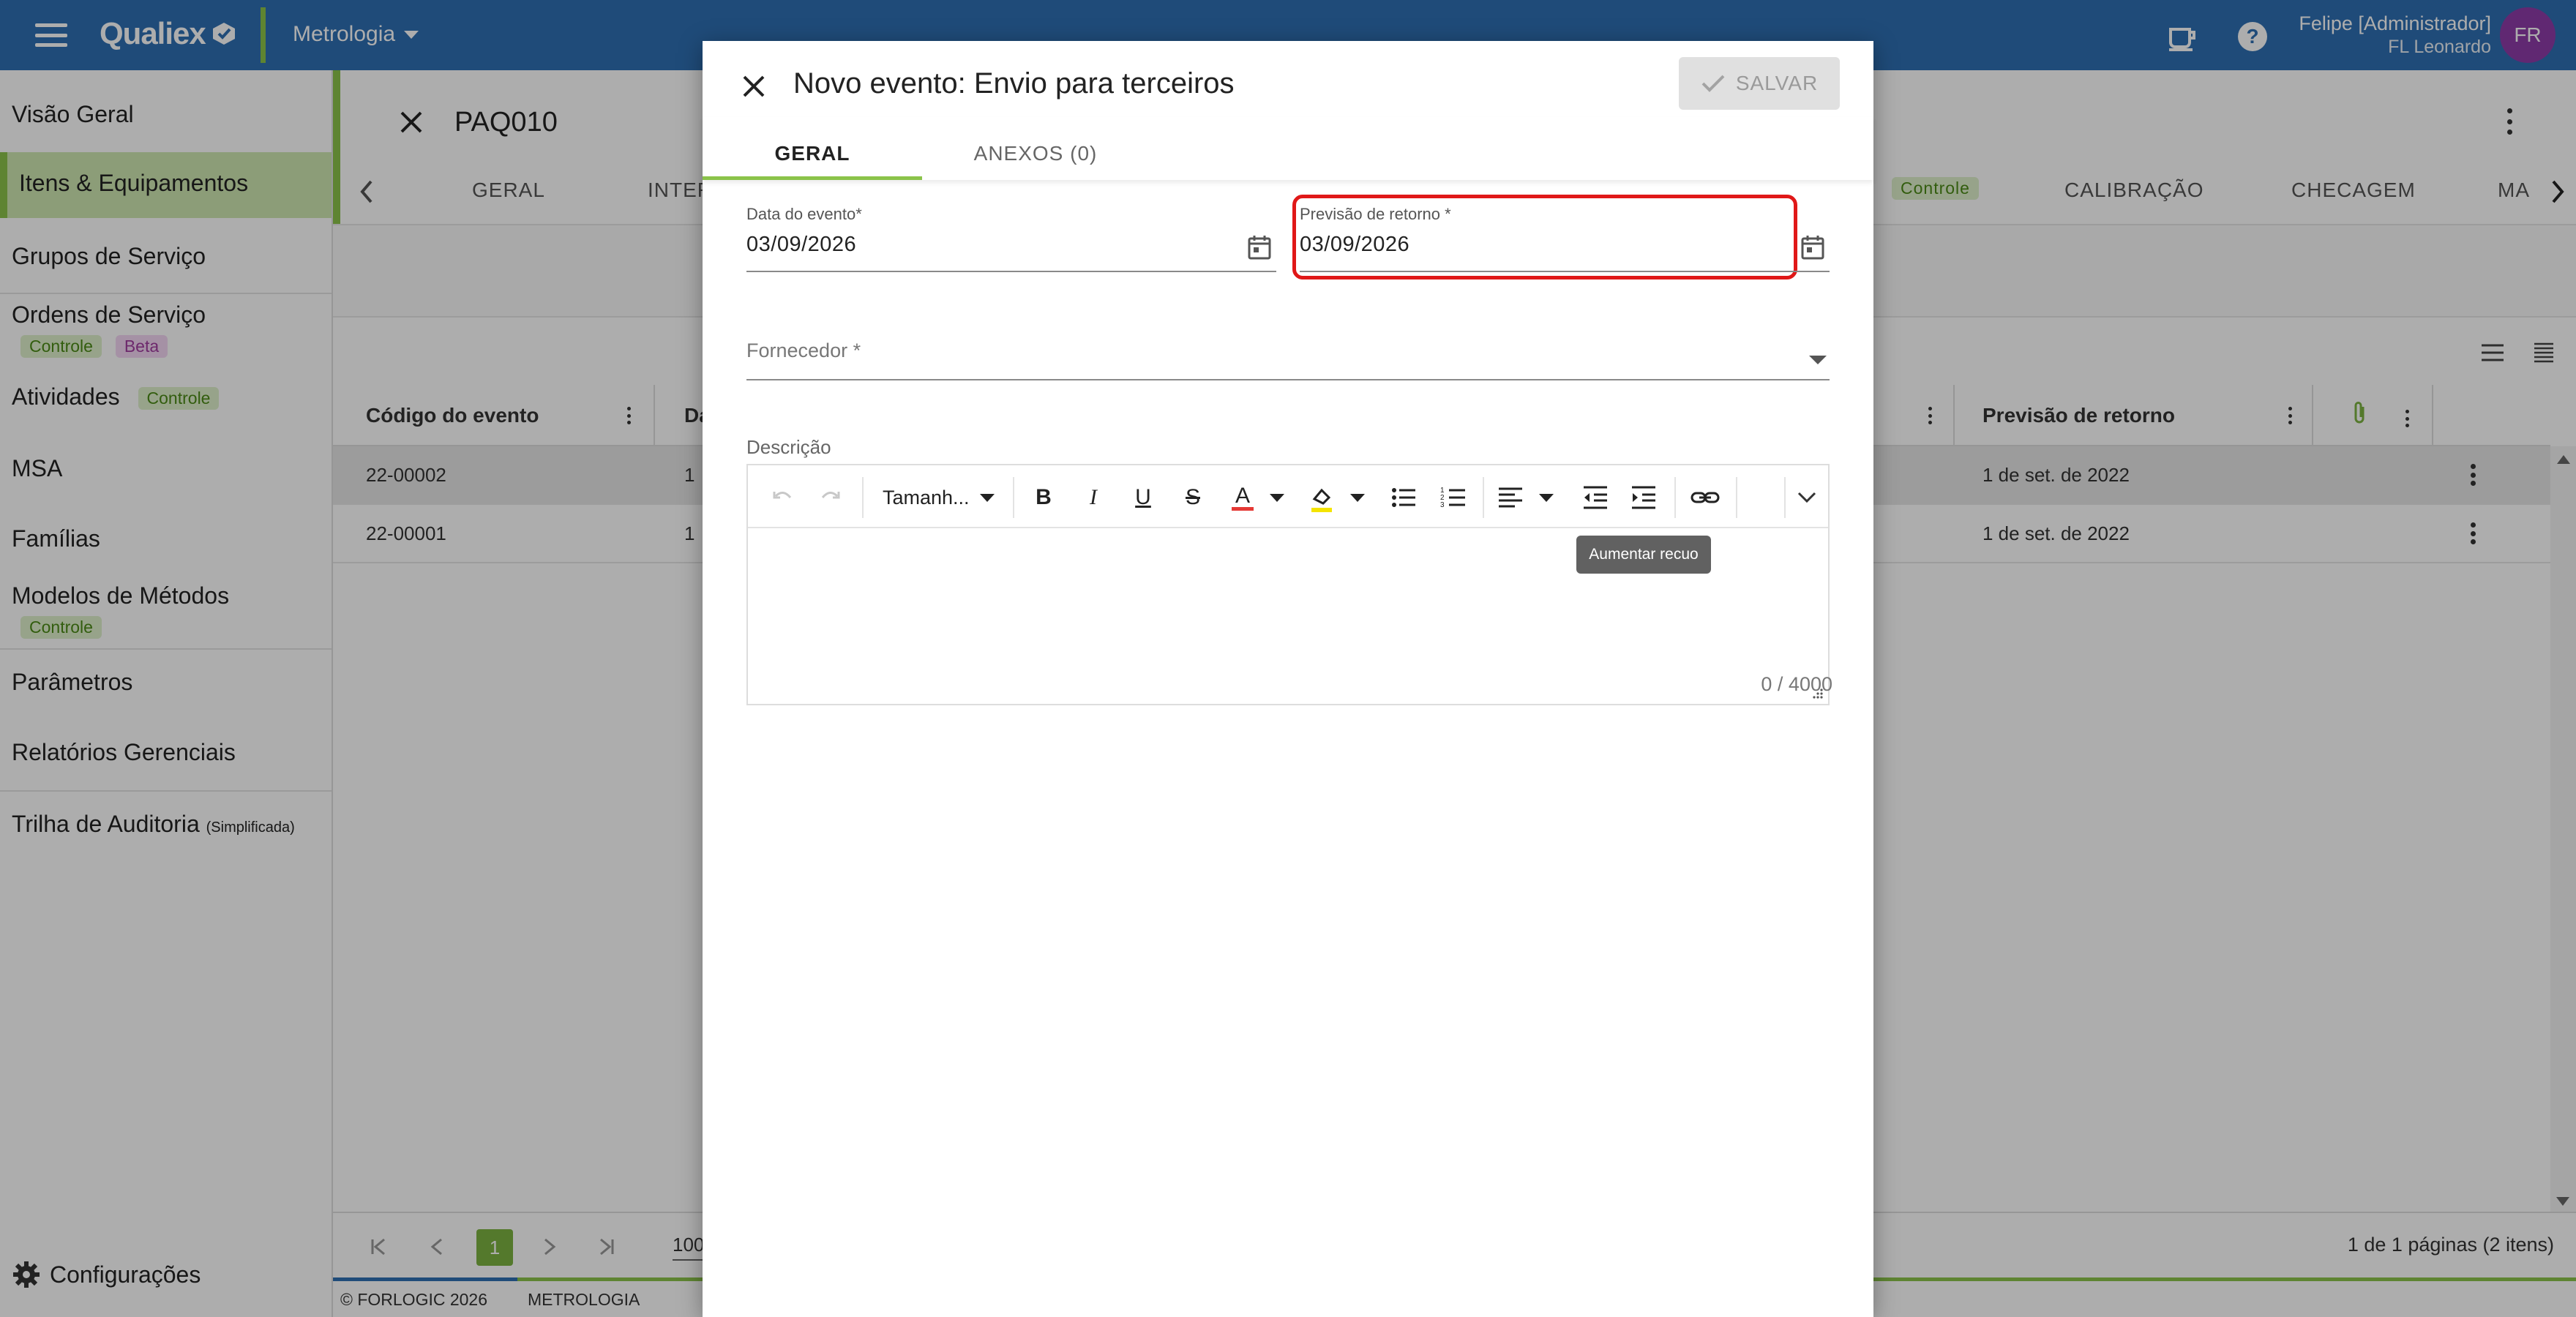  I want to click on return-date-label: Previsão de retorno *, so click(1375, 214).